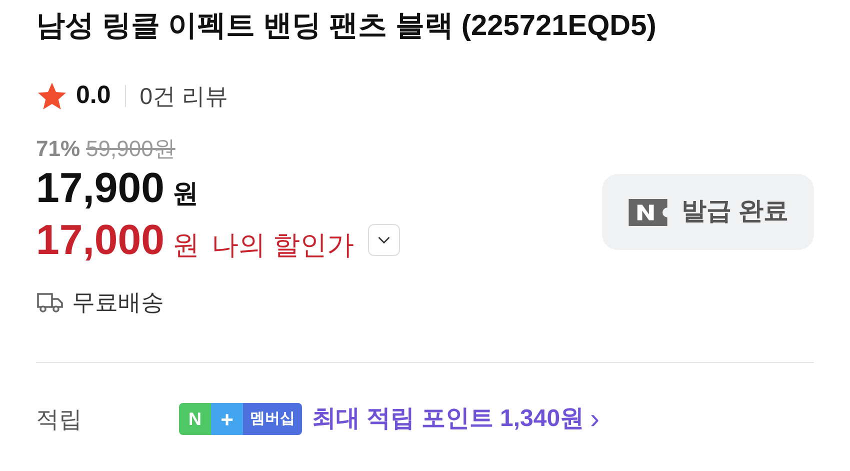 This screenshot has width=850, height=471. Describe the element at coordinates (100, 188) in the screenshot. I see `sale-price: 17,900` at that location.